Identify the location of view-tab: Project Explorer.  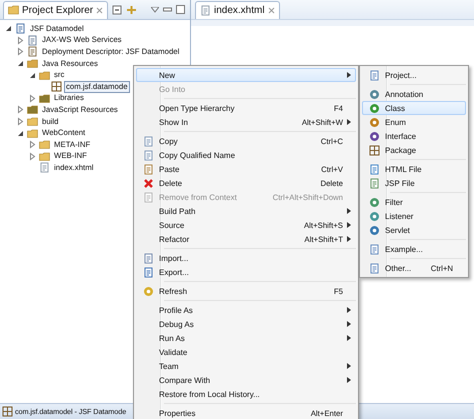
(55, 9).